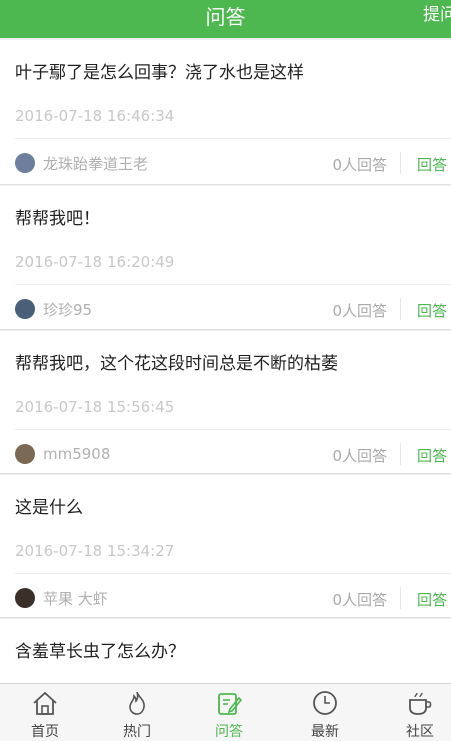  What do you see at coordinates (45, 732) in the screenshot?
I see `tab-label: 首页` at bounding box center [45, 732].